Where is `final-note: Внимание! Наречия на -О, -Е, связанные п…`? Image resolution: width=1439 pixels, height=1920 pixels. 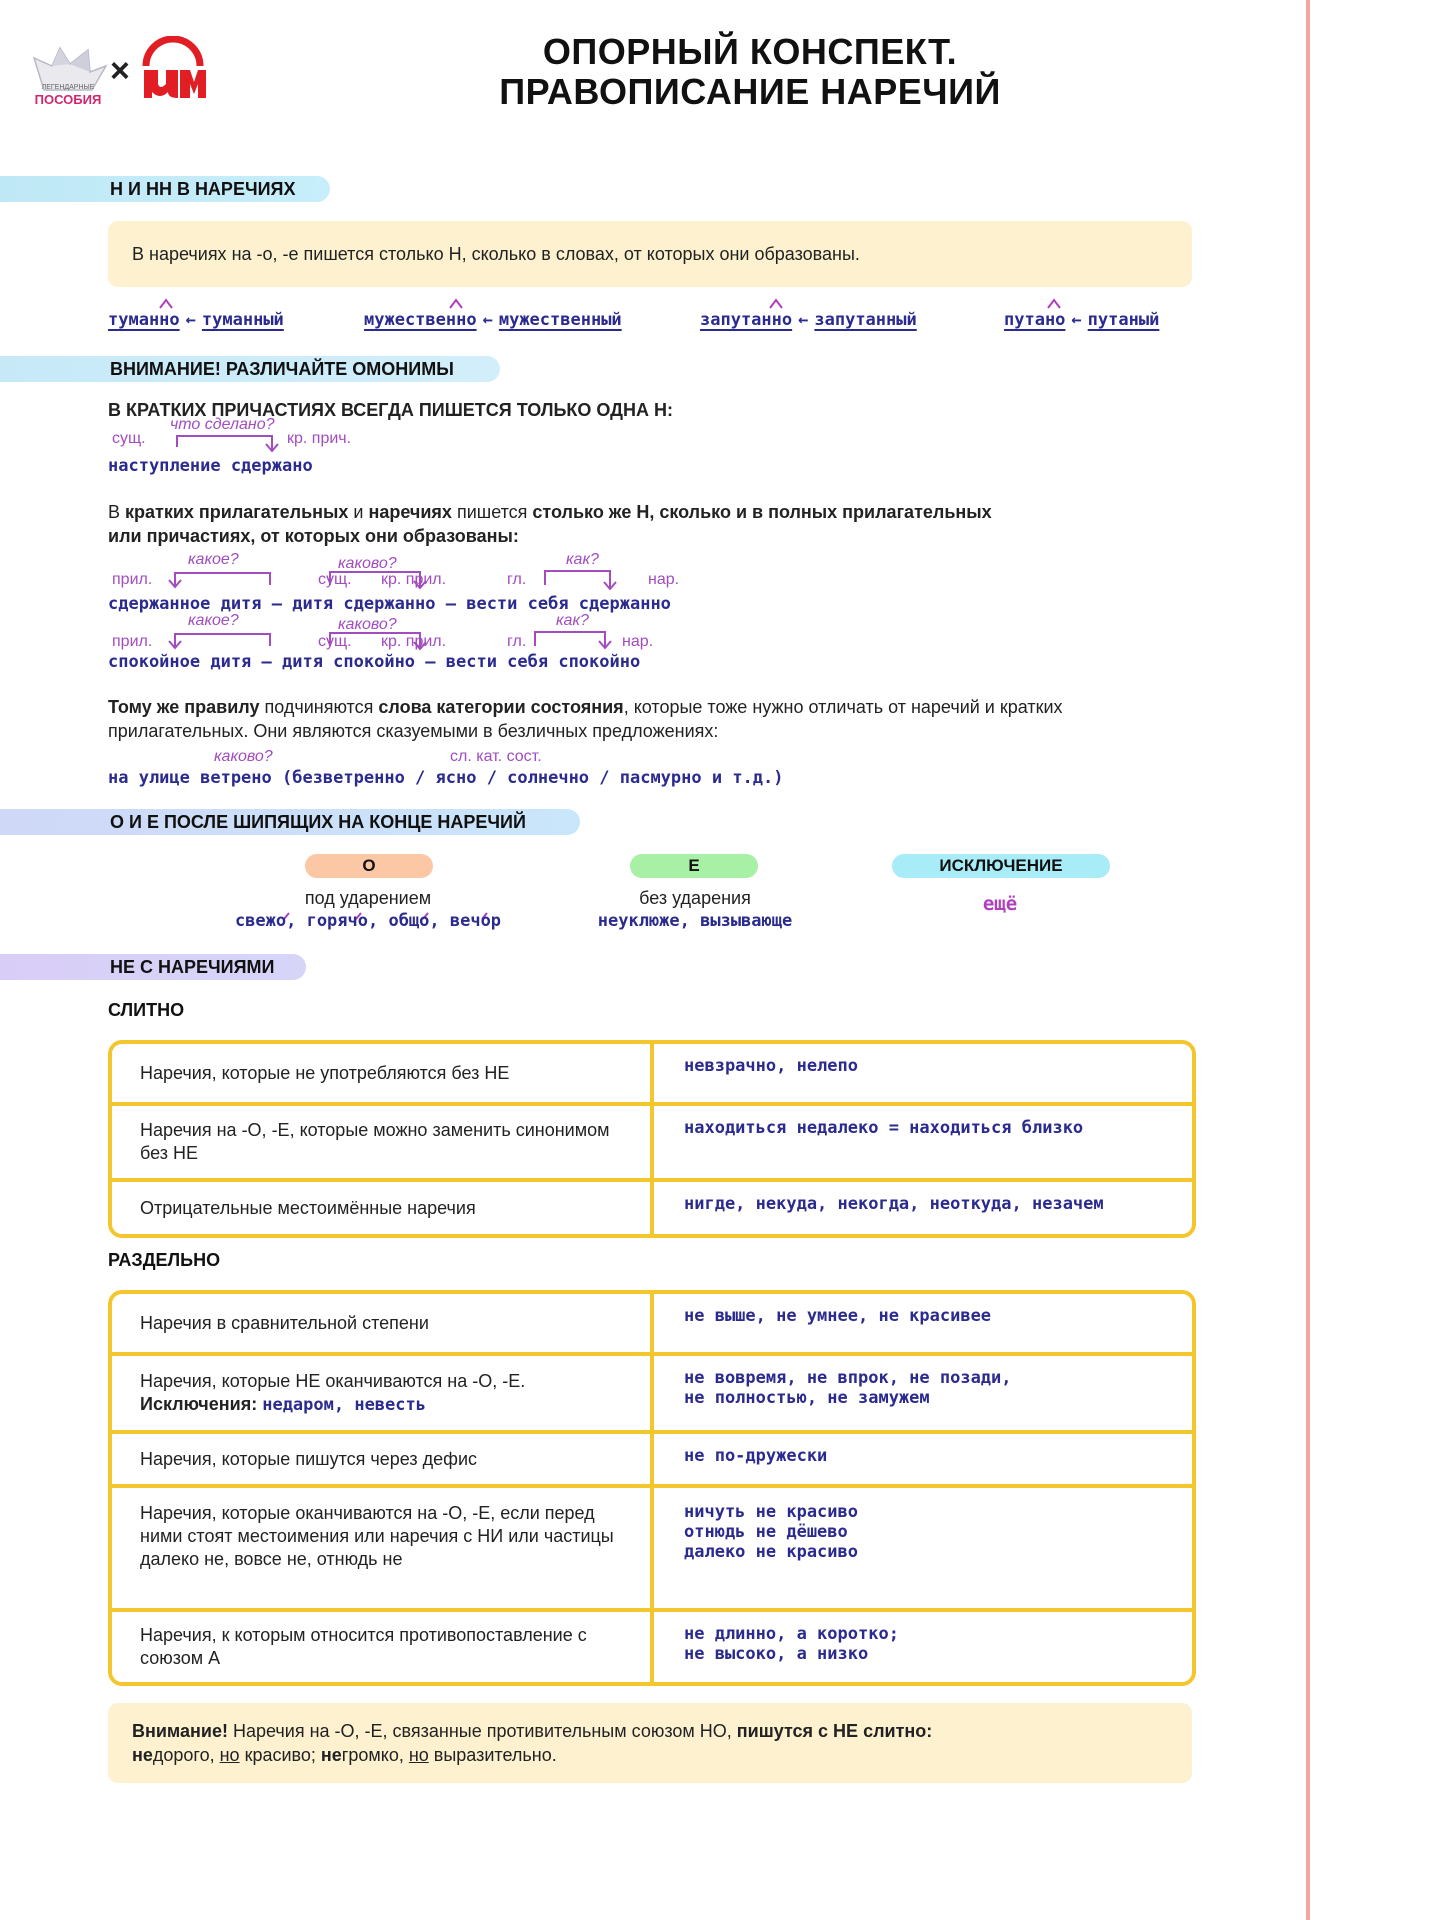 final-note: Внимание! Наречия на -О, -Е, связанные п… is located at coordinates (650, 1743).